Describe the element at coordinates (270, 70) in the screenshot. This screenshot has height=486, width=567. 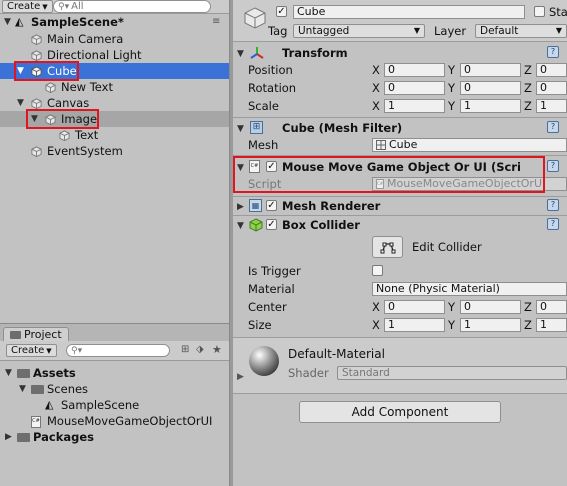
I see `position-label: Position` at that location.